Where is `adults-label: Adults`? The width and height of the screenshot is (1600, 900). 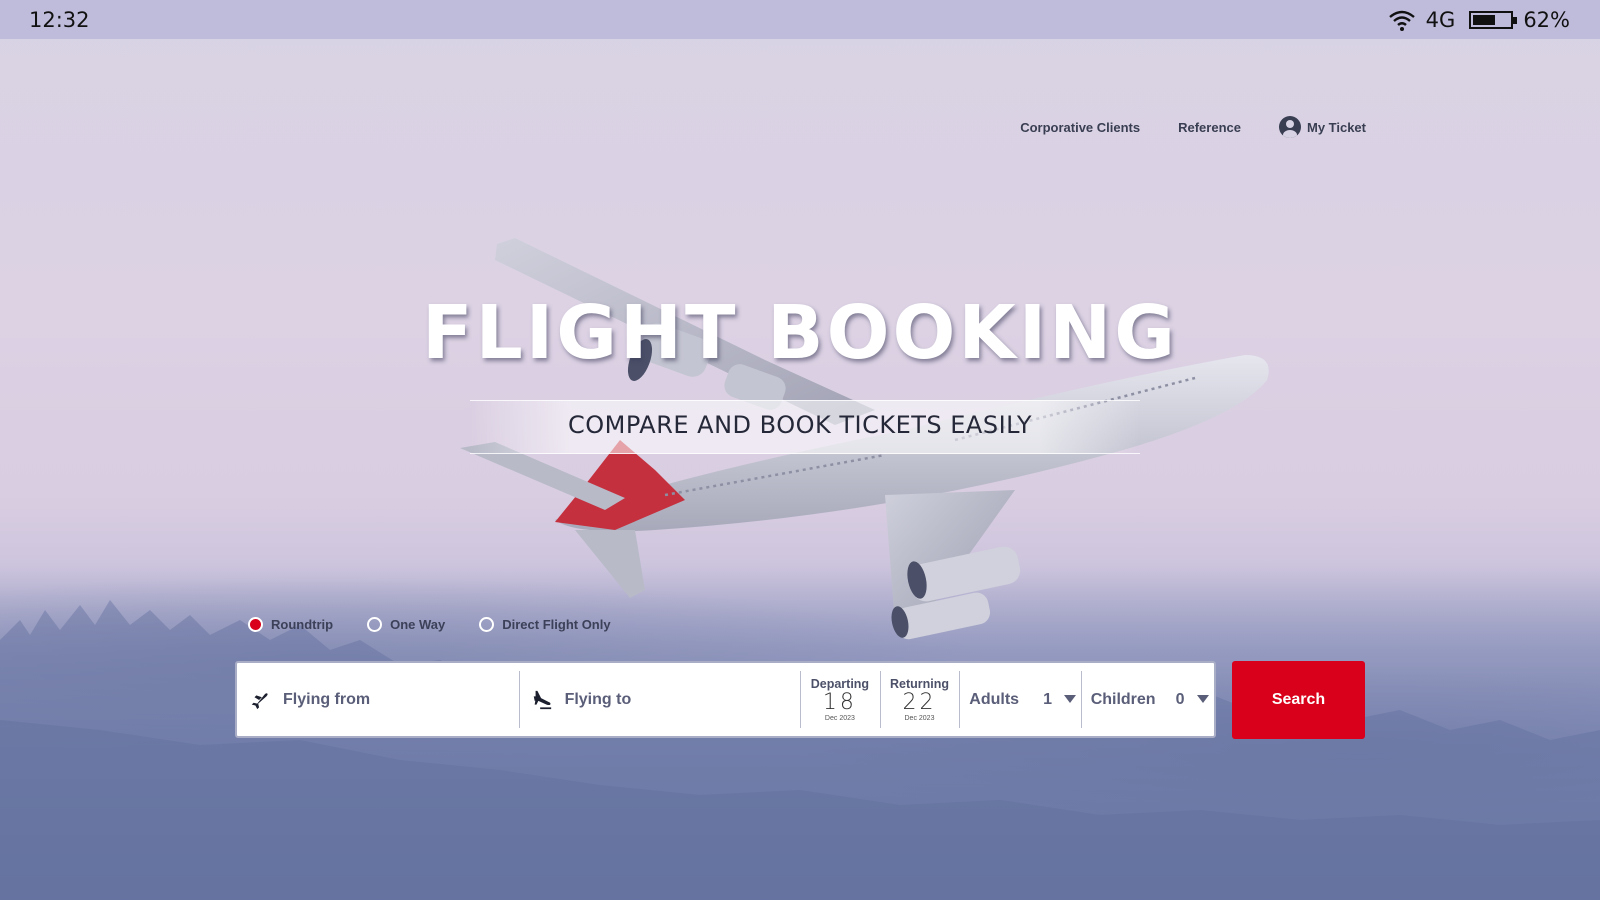
adults-label: Adults is located at coordinates (994, 699).